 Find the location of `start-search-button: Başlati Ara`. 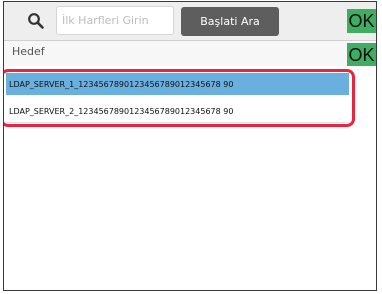

start-search-button: Başlati Ara is located at coordinates (230, 21).